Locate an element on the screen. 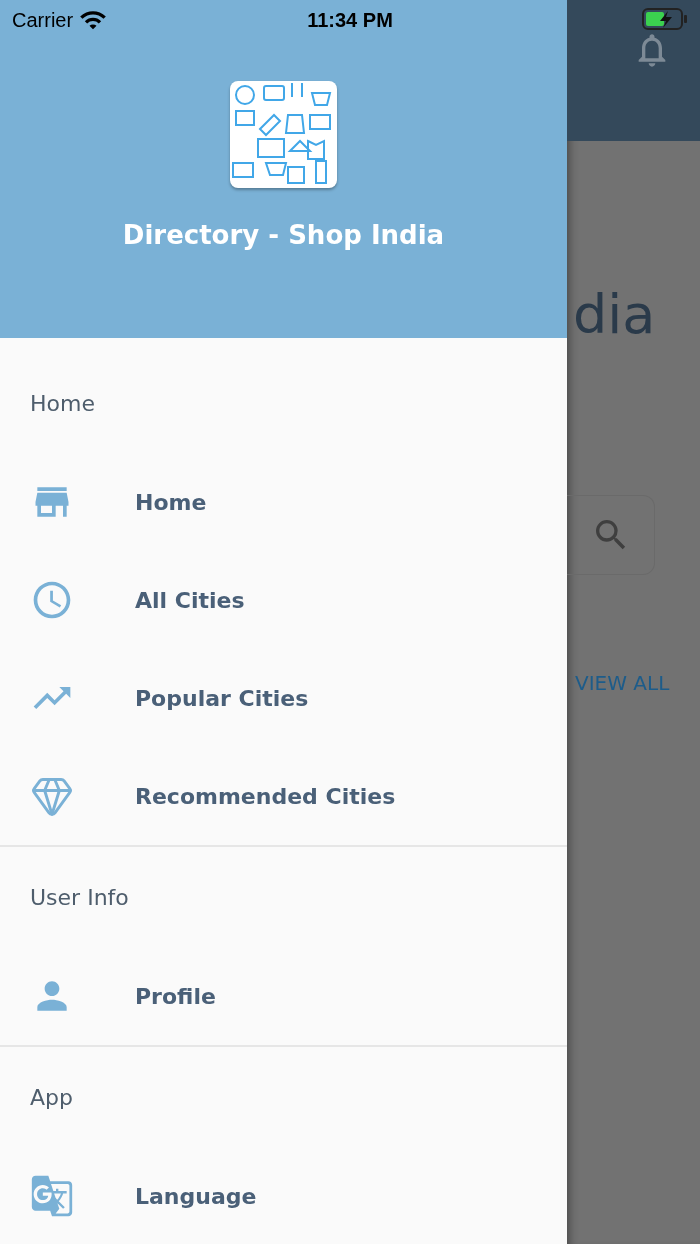  section-title: User Info is located at coordinates (79, 897).